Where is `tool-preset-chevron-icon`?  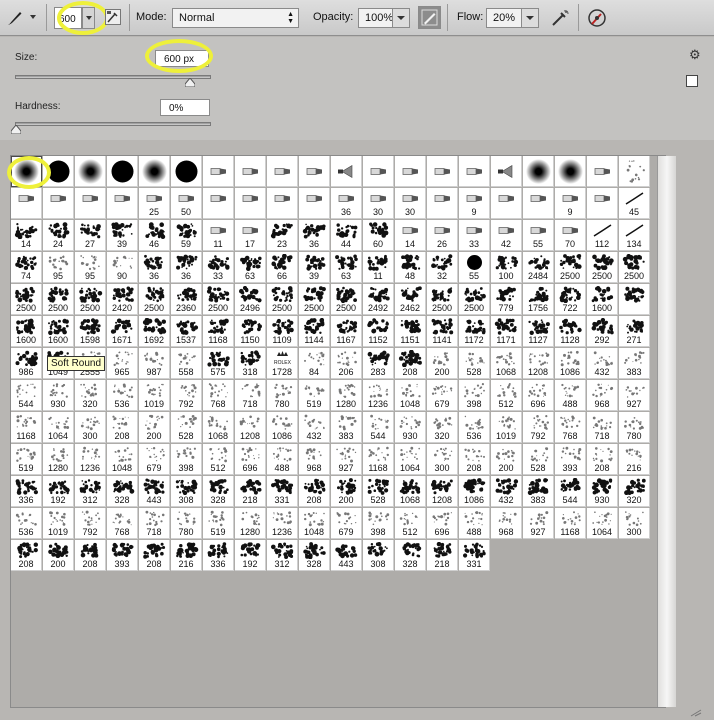
tool-preset-chevron-icon is located at coordinates (33, 17).